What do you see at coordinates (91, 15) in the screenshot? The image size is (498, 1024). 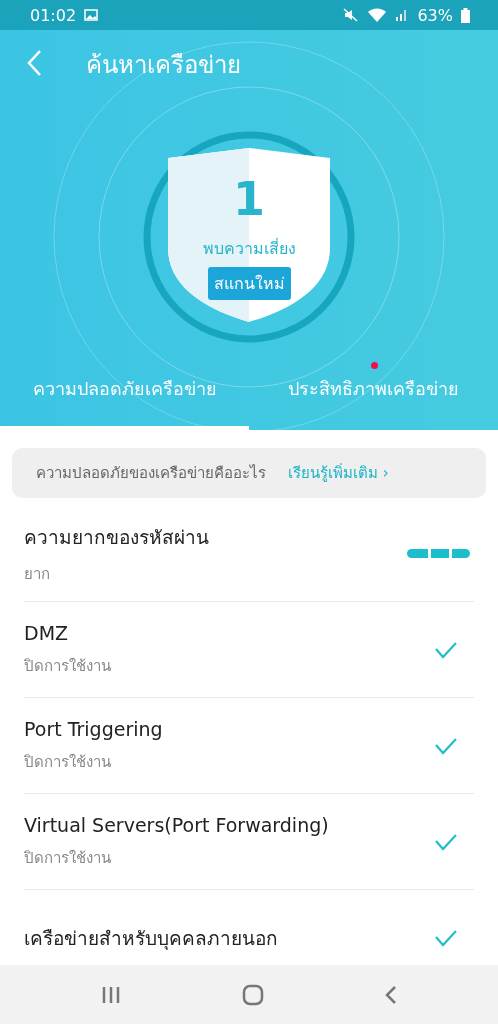 I see `image-icon` at bounding box center [91, 15].